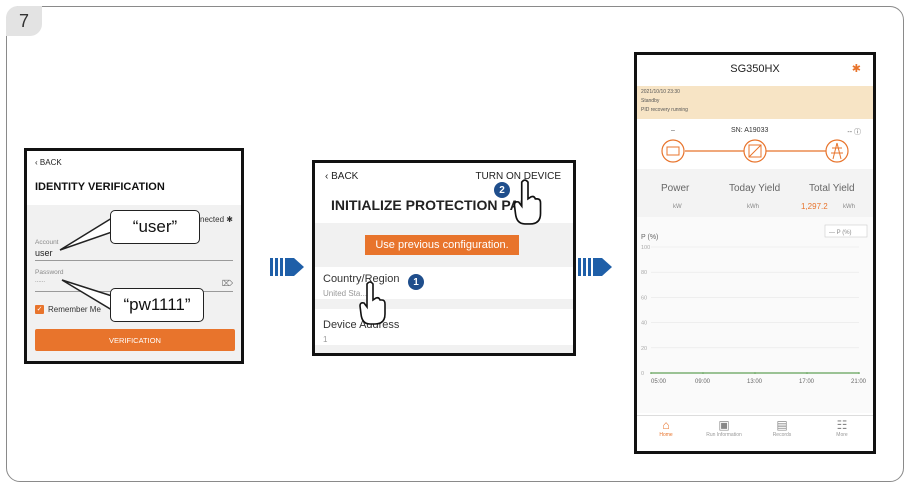  I want to click on menu-grid-icon: ☷, so click(842, 425).